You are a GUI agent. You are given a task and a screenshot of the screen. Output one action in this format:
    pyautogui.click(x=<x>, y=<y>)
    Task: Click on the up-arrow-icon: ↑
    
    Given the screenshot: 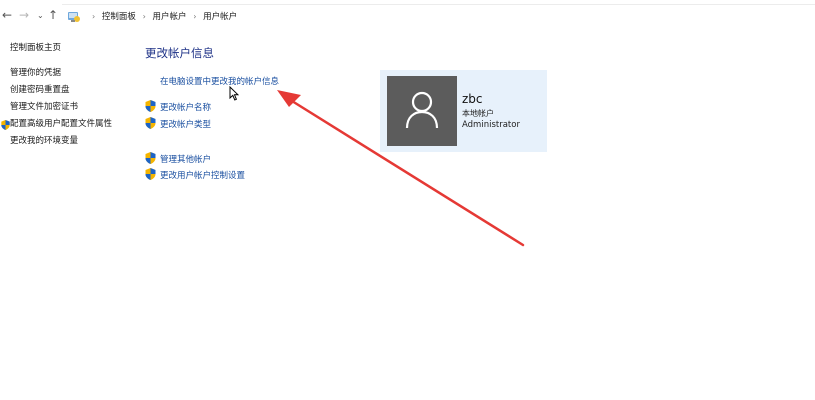 What is the action you would take?
    pyautogui.click(x=53, y=15)
    